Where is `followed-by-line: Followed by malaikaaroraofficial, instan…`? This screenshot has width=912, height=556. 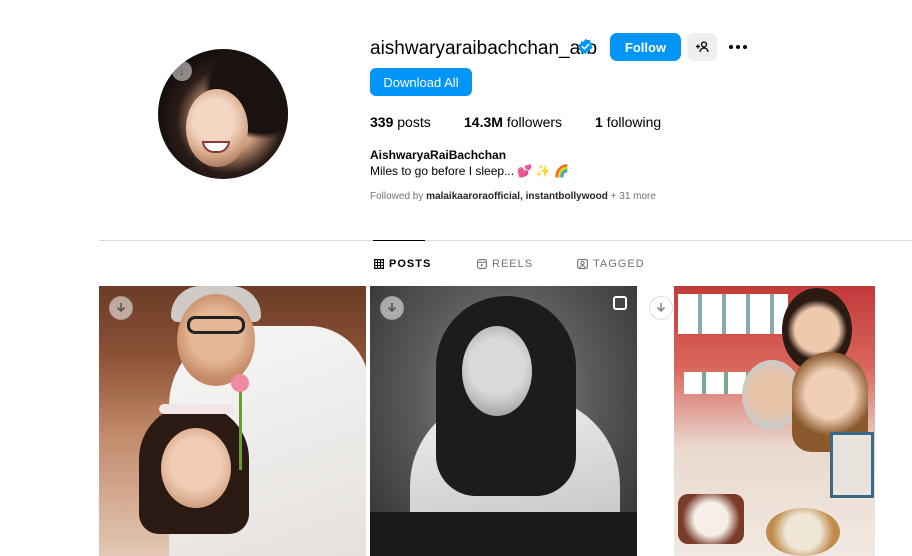 followed-by-line: Followed by malaikaaroraofficial, instan… is located at coordinates (513, 196).